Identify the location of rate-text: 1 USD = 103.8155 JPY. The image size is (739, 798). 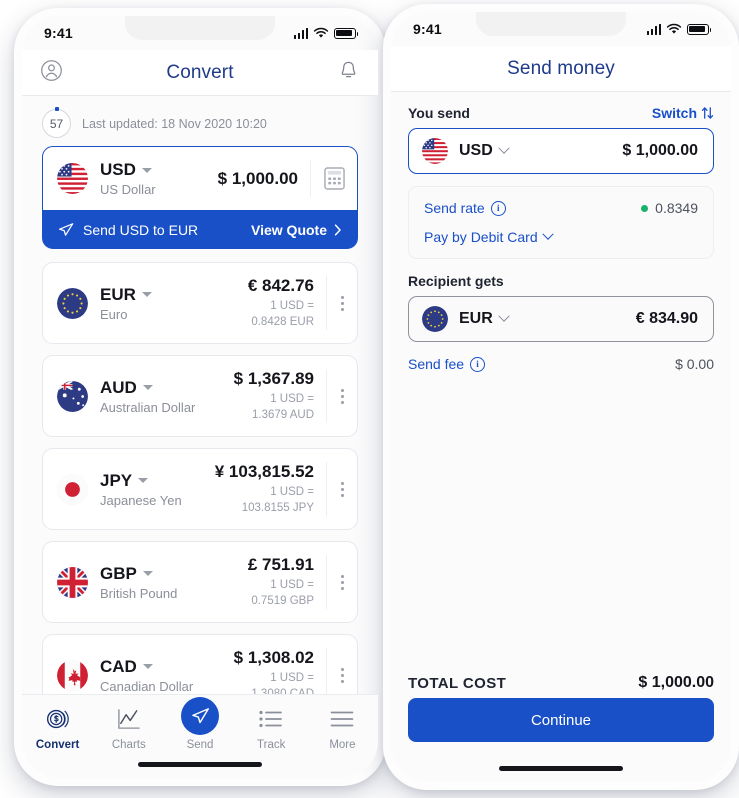
(264, 500).